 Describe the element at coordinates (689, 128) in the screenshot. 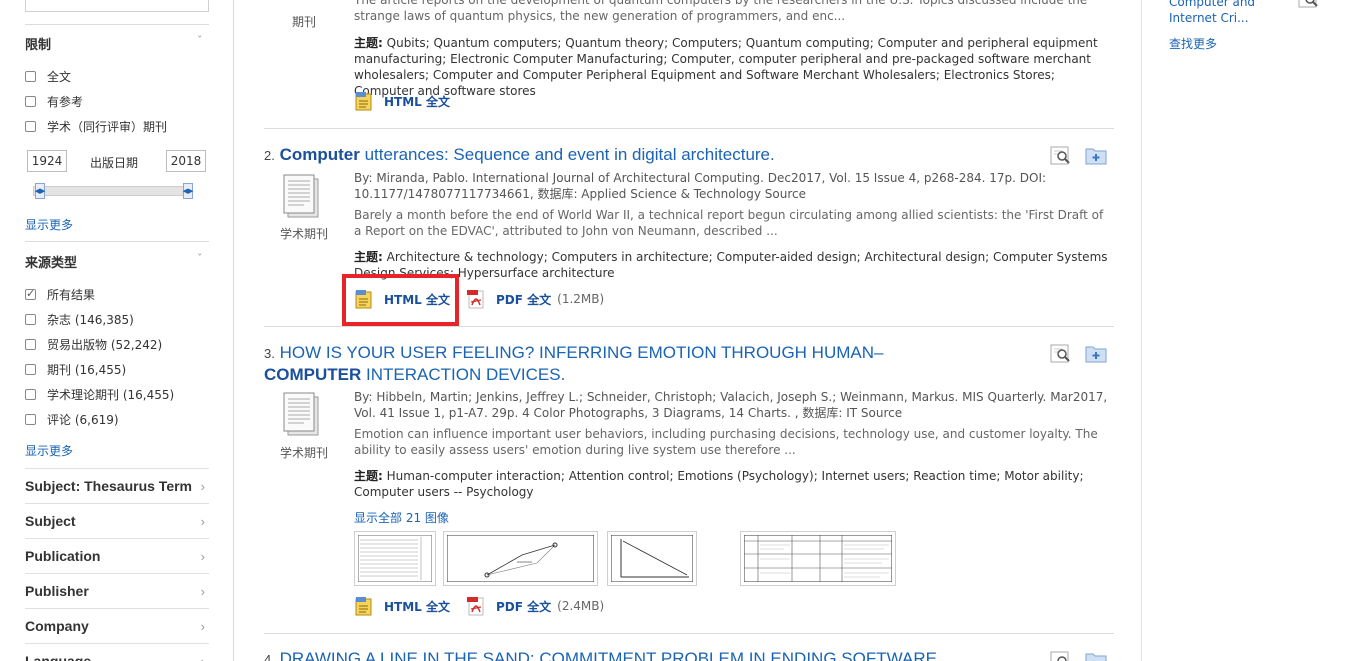

I see `result-divider` at that location.